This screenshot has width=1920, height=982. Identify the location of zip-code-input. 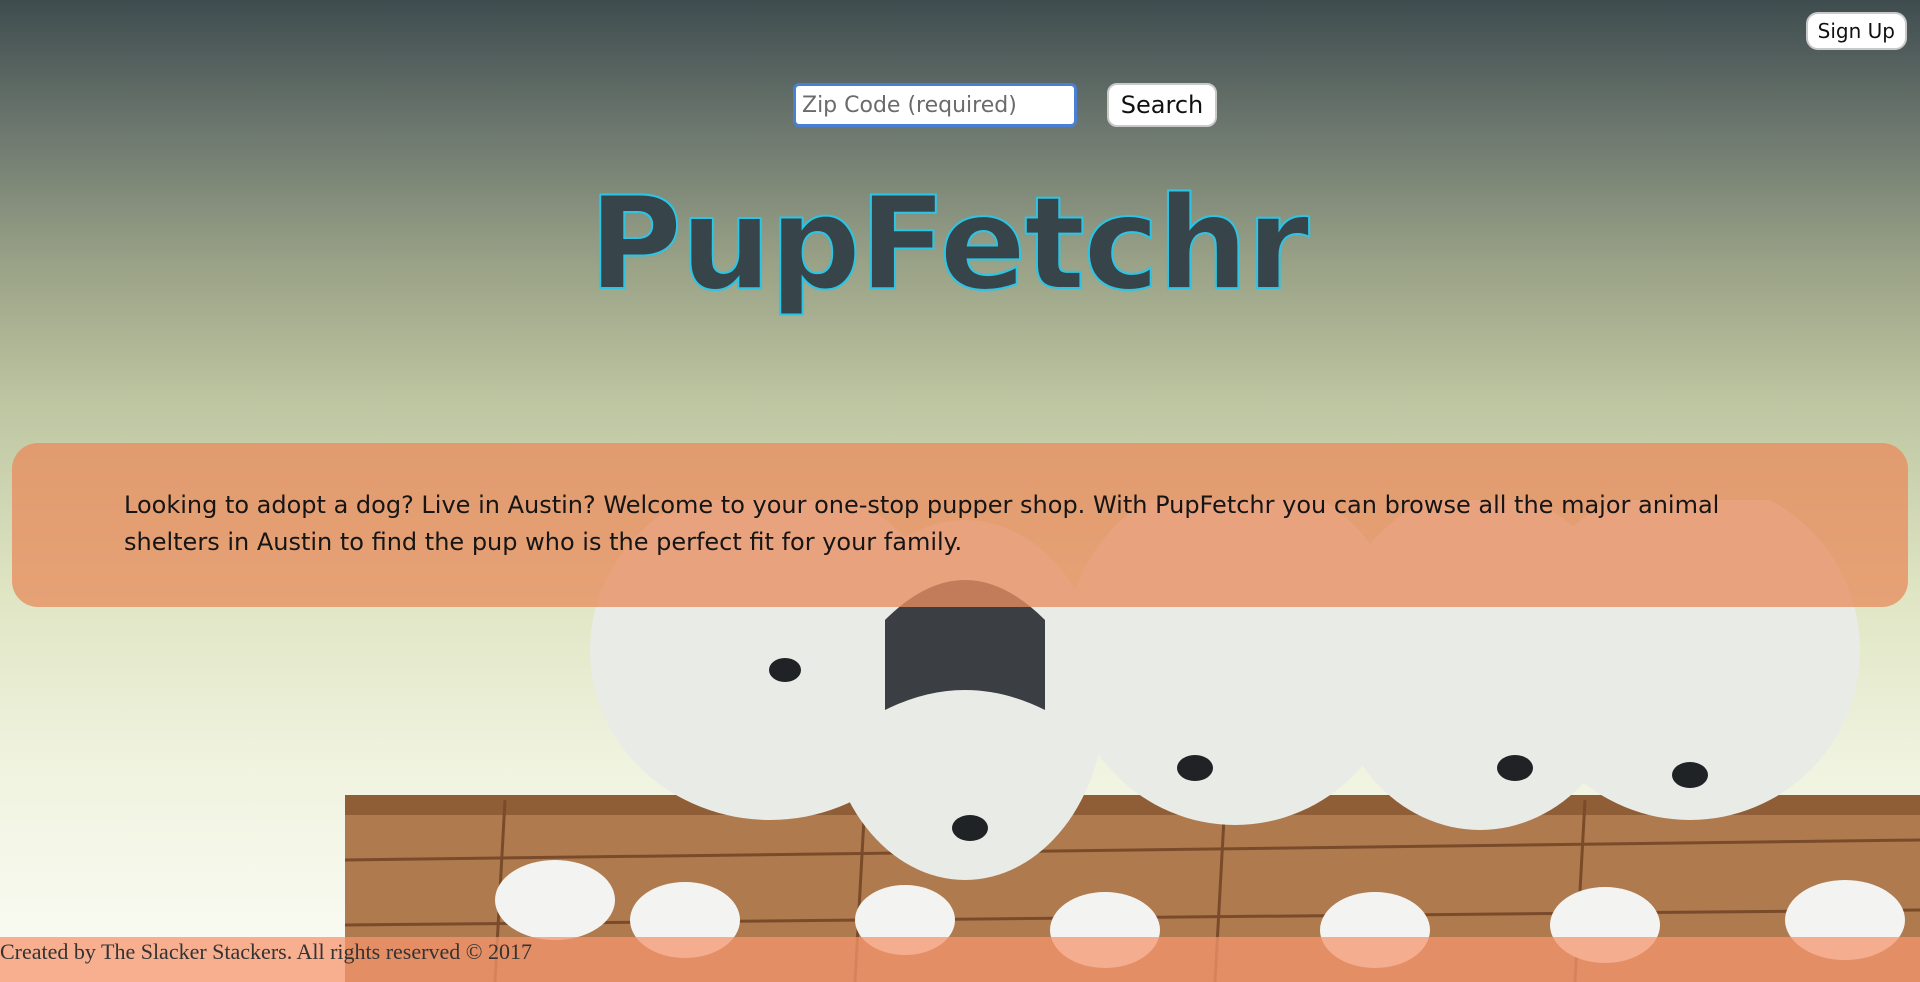
(935, 105).